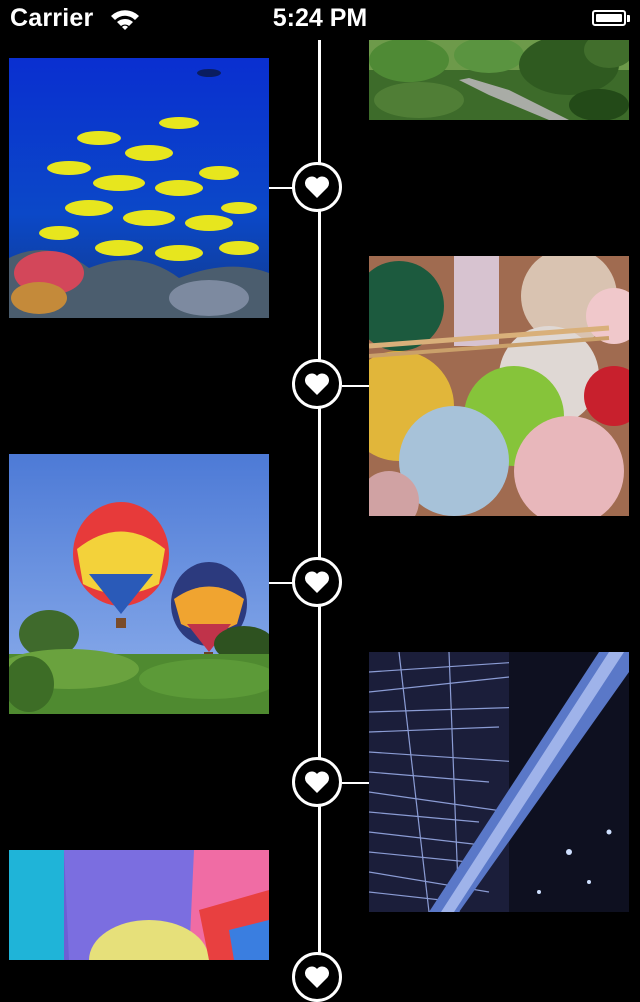  Describe the element at coordinates (609, 18) in the screenshot. I see `battery-icon` at that location.